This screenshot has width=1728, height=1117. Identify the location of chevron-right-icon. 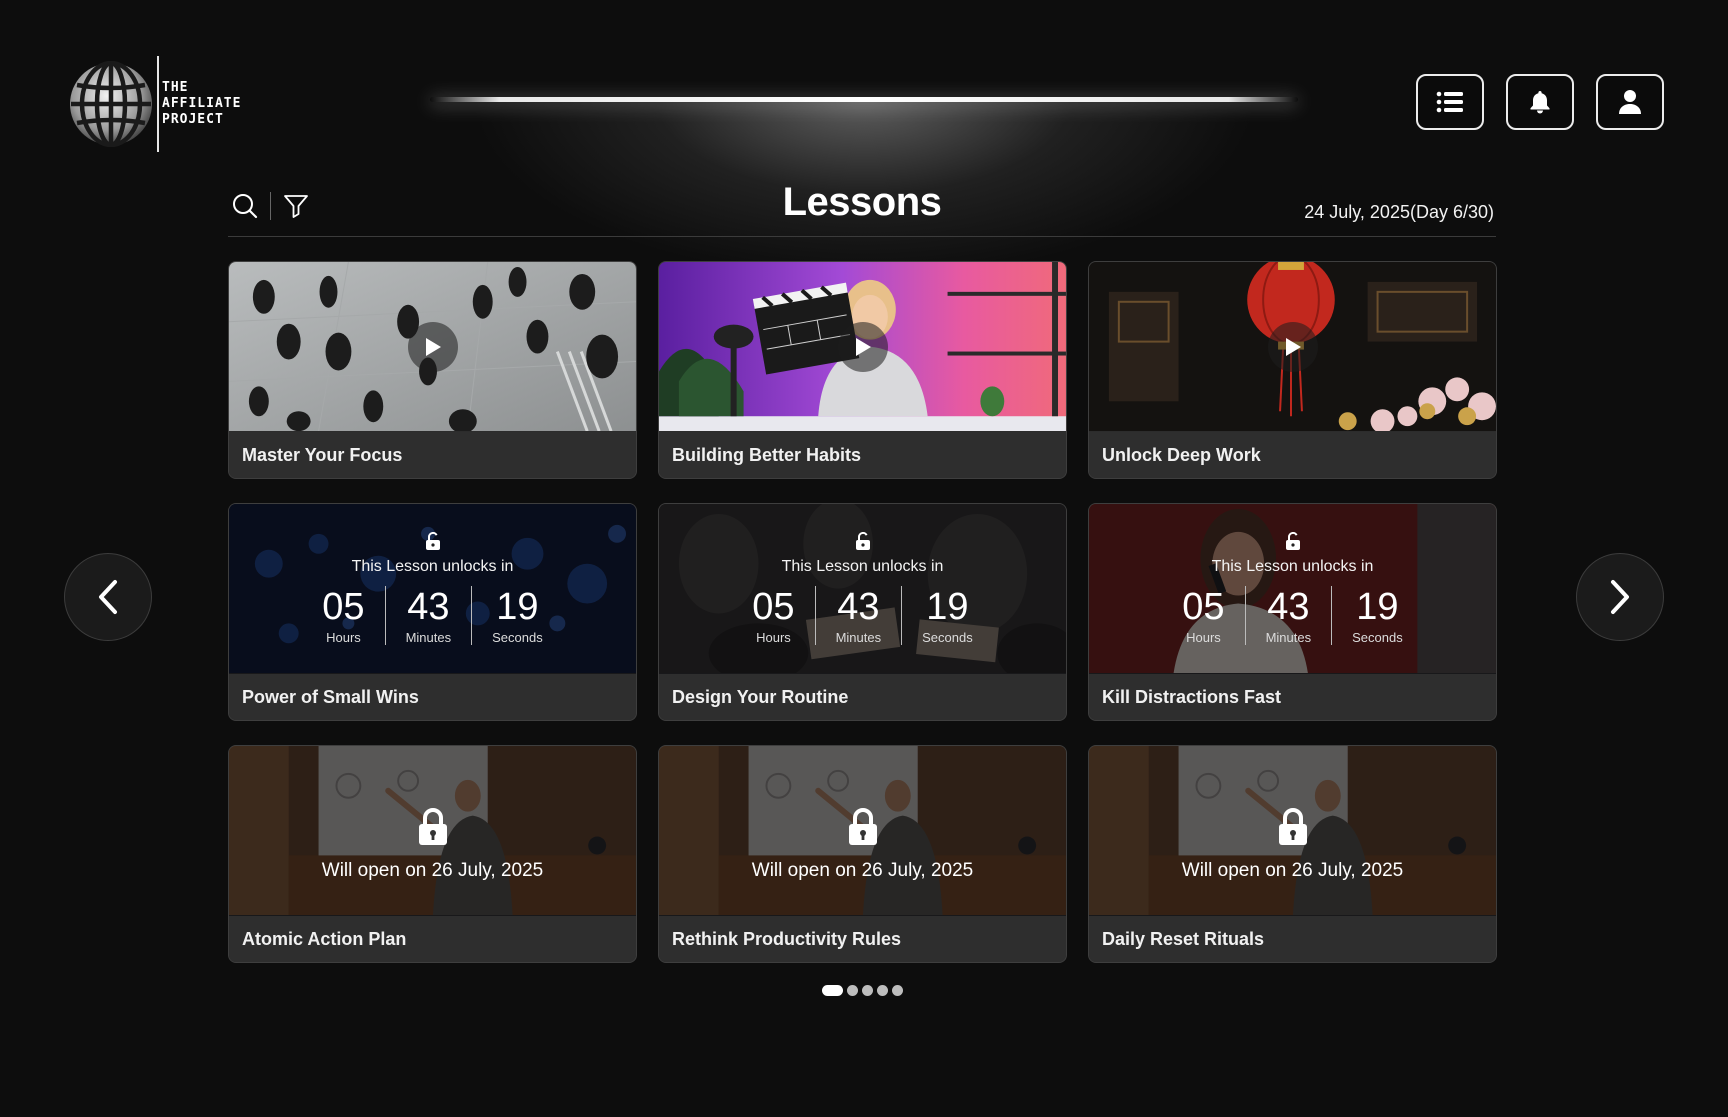
(1620, 597).